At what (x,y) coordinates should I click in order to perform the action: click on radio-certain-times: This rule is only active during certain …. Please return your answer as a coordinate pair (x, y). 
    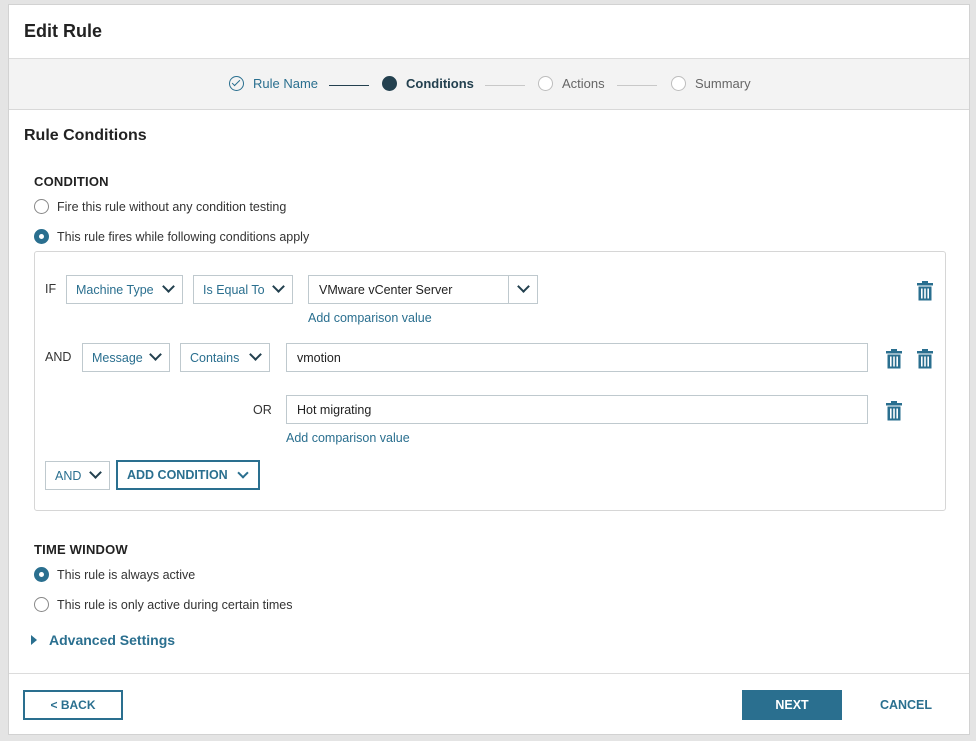
    Looking at the image, I should click on (163, 604).